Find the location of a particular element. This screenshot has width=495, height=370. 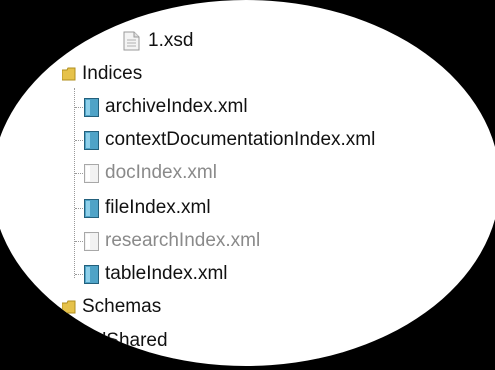

tree-item-label: Indices is located at coordinates (112, 73).